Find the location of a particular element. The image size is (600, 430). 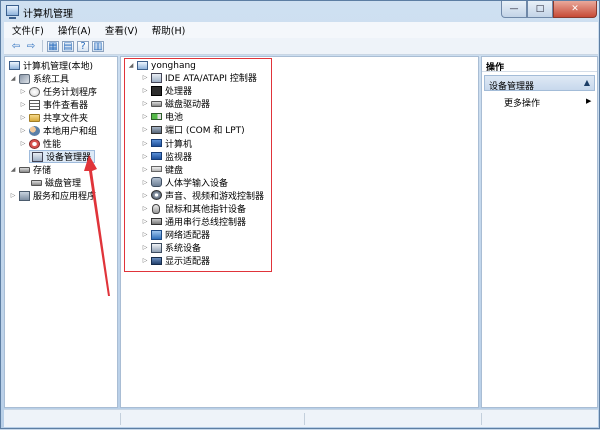

tree-shared-folders: ▷ 共享文件夹 is located at coordinates (53, 117).